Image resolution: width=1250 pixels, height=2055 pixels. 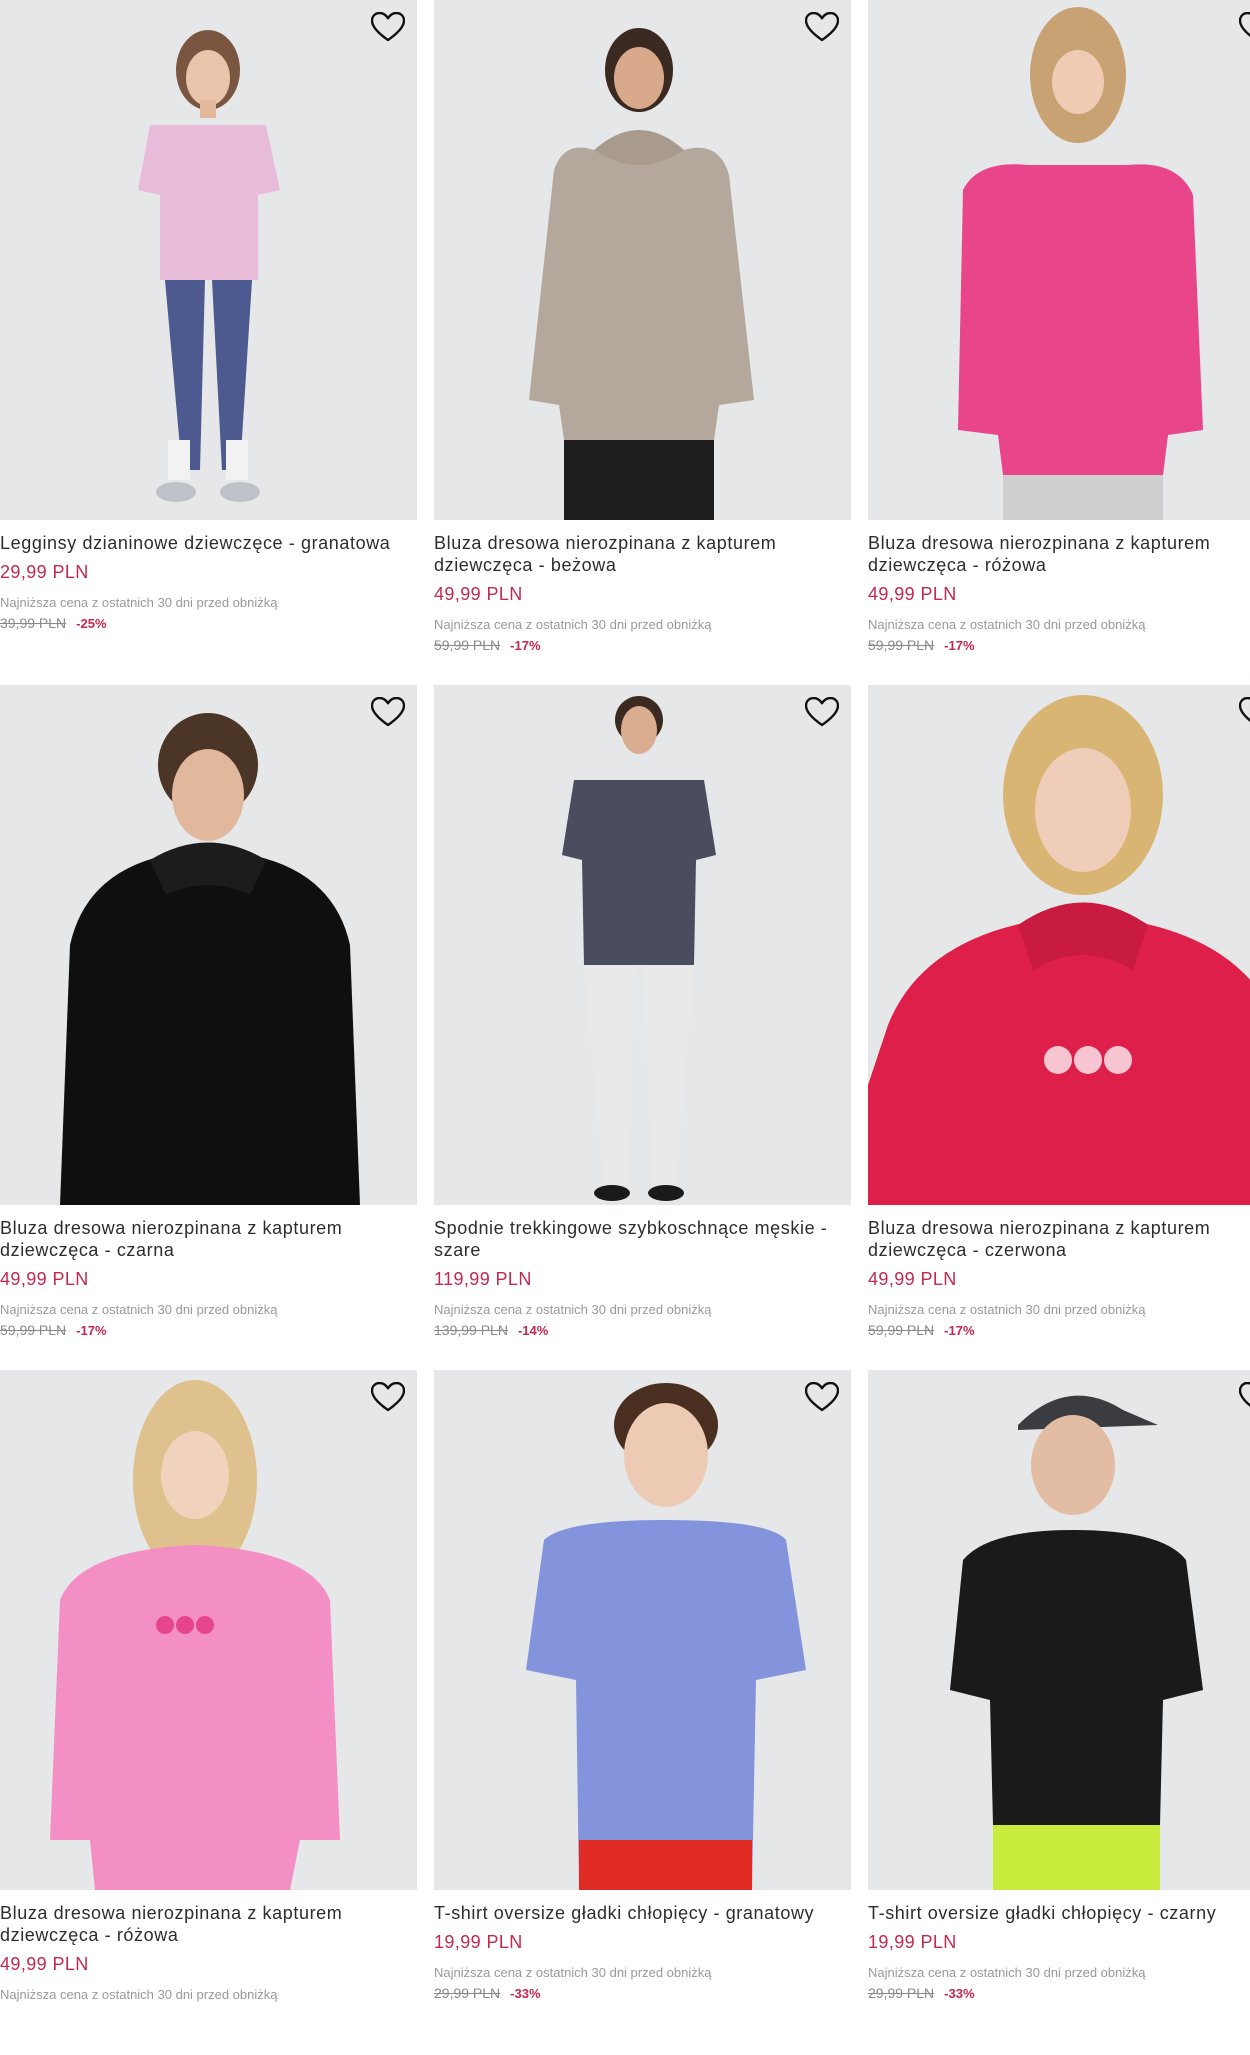 I want to click on discount-badge: -14%, so click(x=533, y=1330).